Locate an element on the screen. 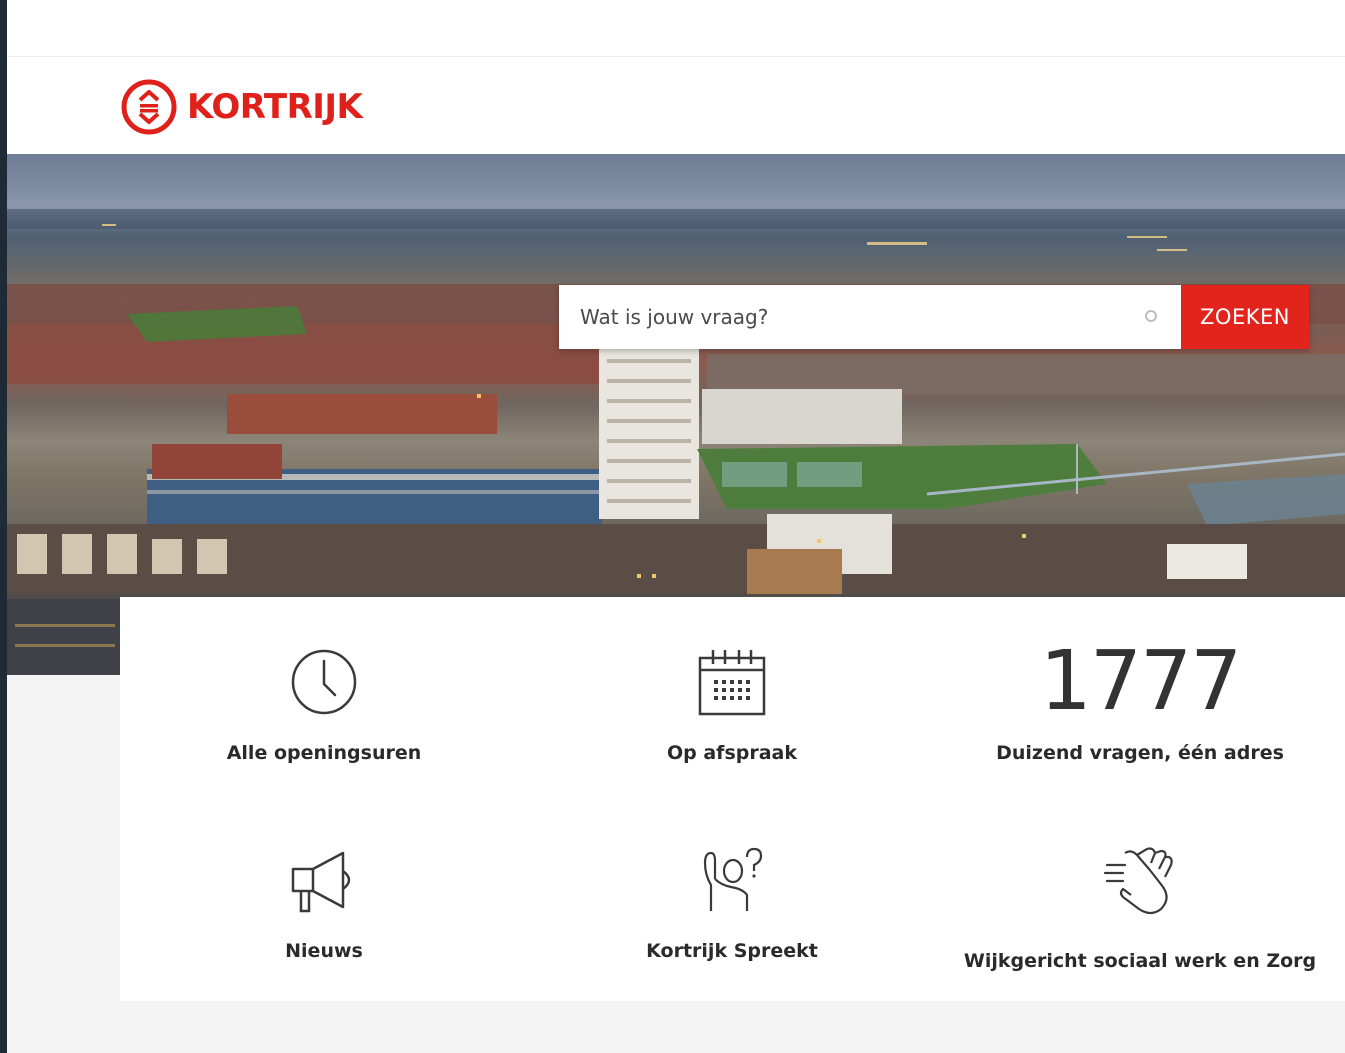 This screenshot has width=1345, height=1053. kortrijk-logo: KORTRIJK is located at coordinates (241, 107).